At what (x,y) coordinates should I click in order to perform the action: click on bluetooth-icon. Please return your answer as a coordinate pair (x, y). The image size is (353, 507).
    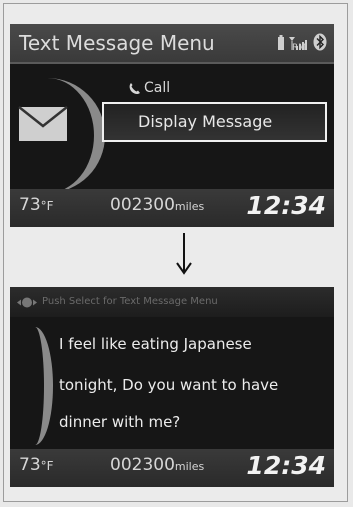
    Looking at the image, I should click on (320, 42).